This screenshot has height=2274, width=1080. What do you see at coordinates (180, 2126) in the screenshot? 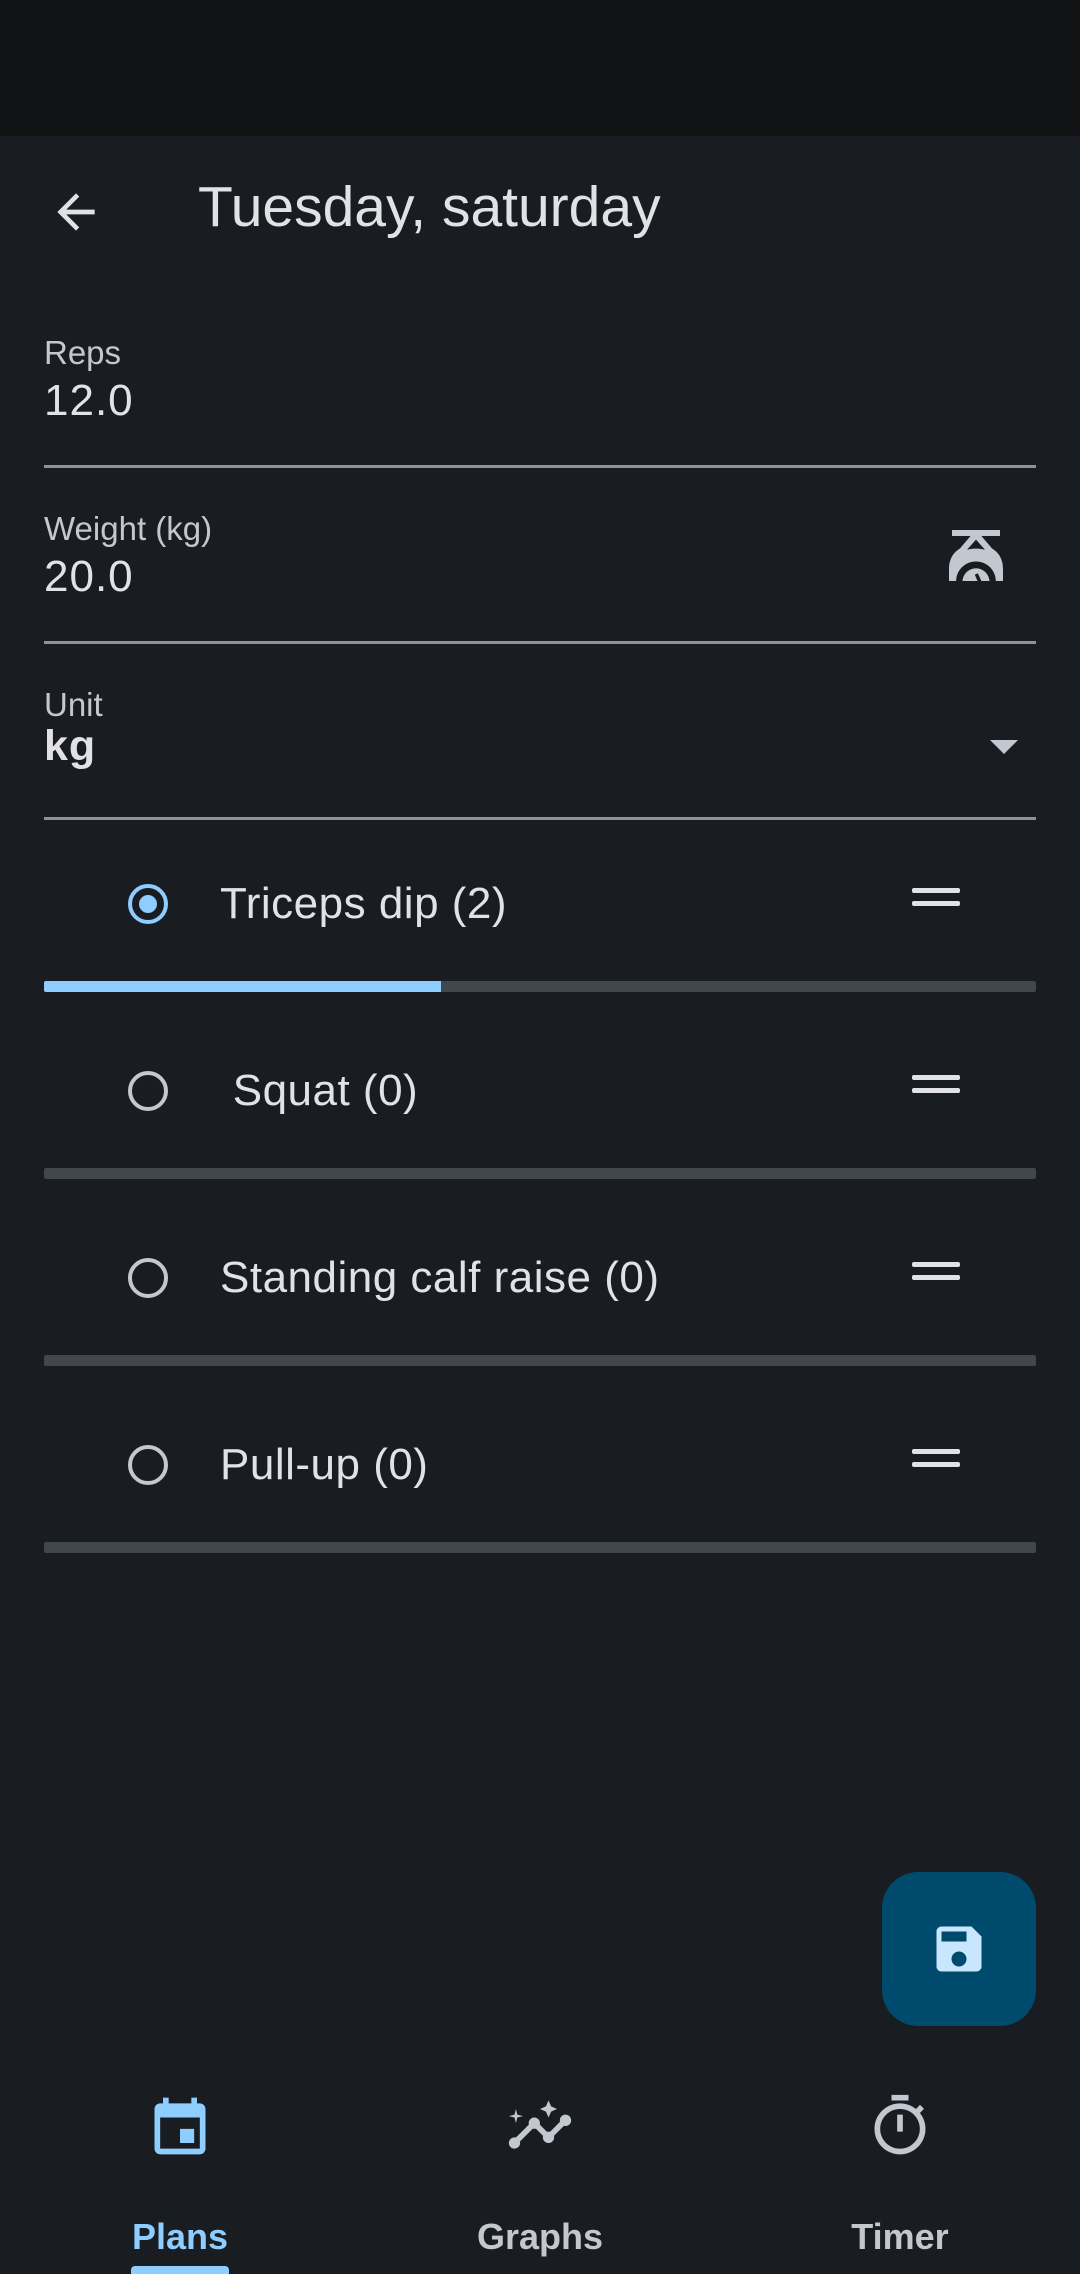
I see `calendar-icon` at bounding box center [180, 2126].